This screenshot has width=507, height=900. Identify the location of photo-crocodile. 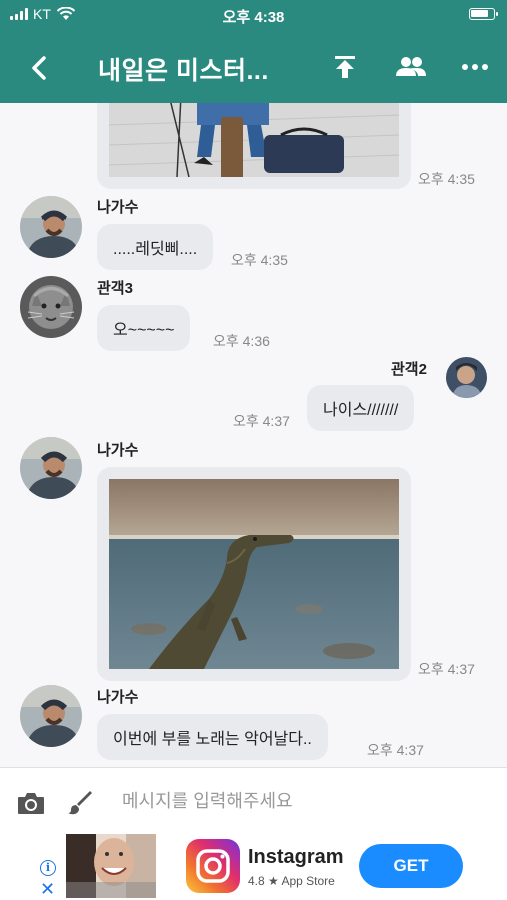
(254, 574).